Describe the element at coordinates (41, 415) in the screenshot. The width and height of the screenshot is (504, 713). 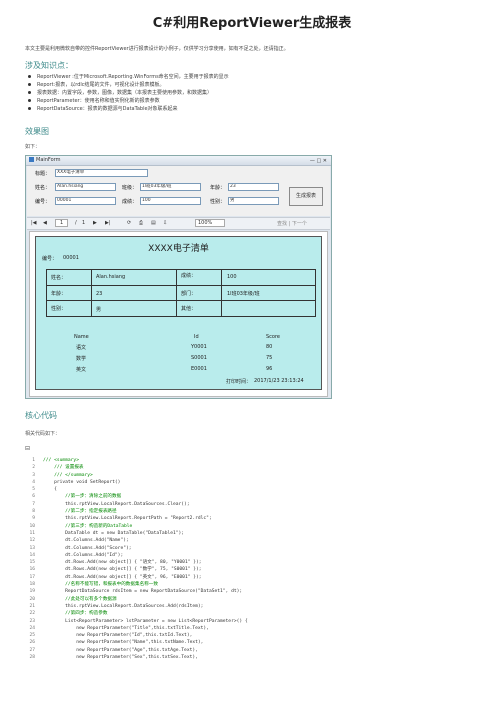
I see `section-code-heading: 核心代码` at that location.